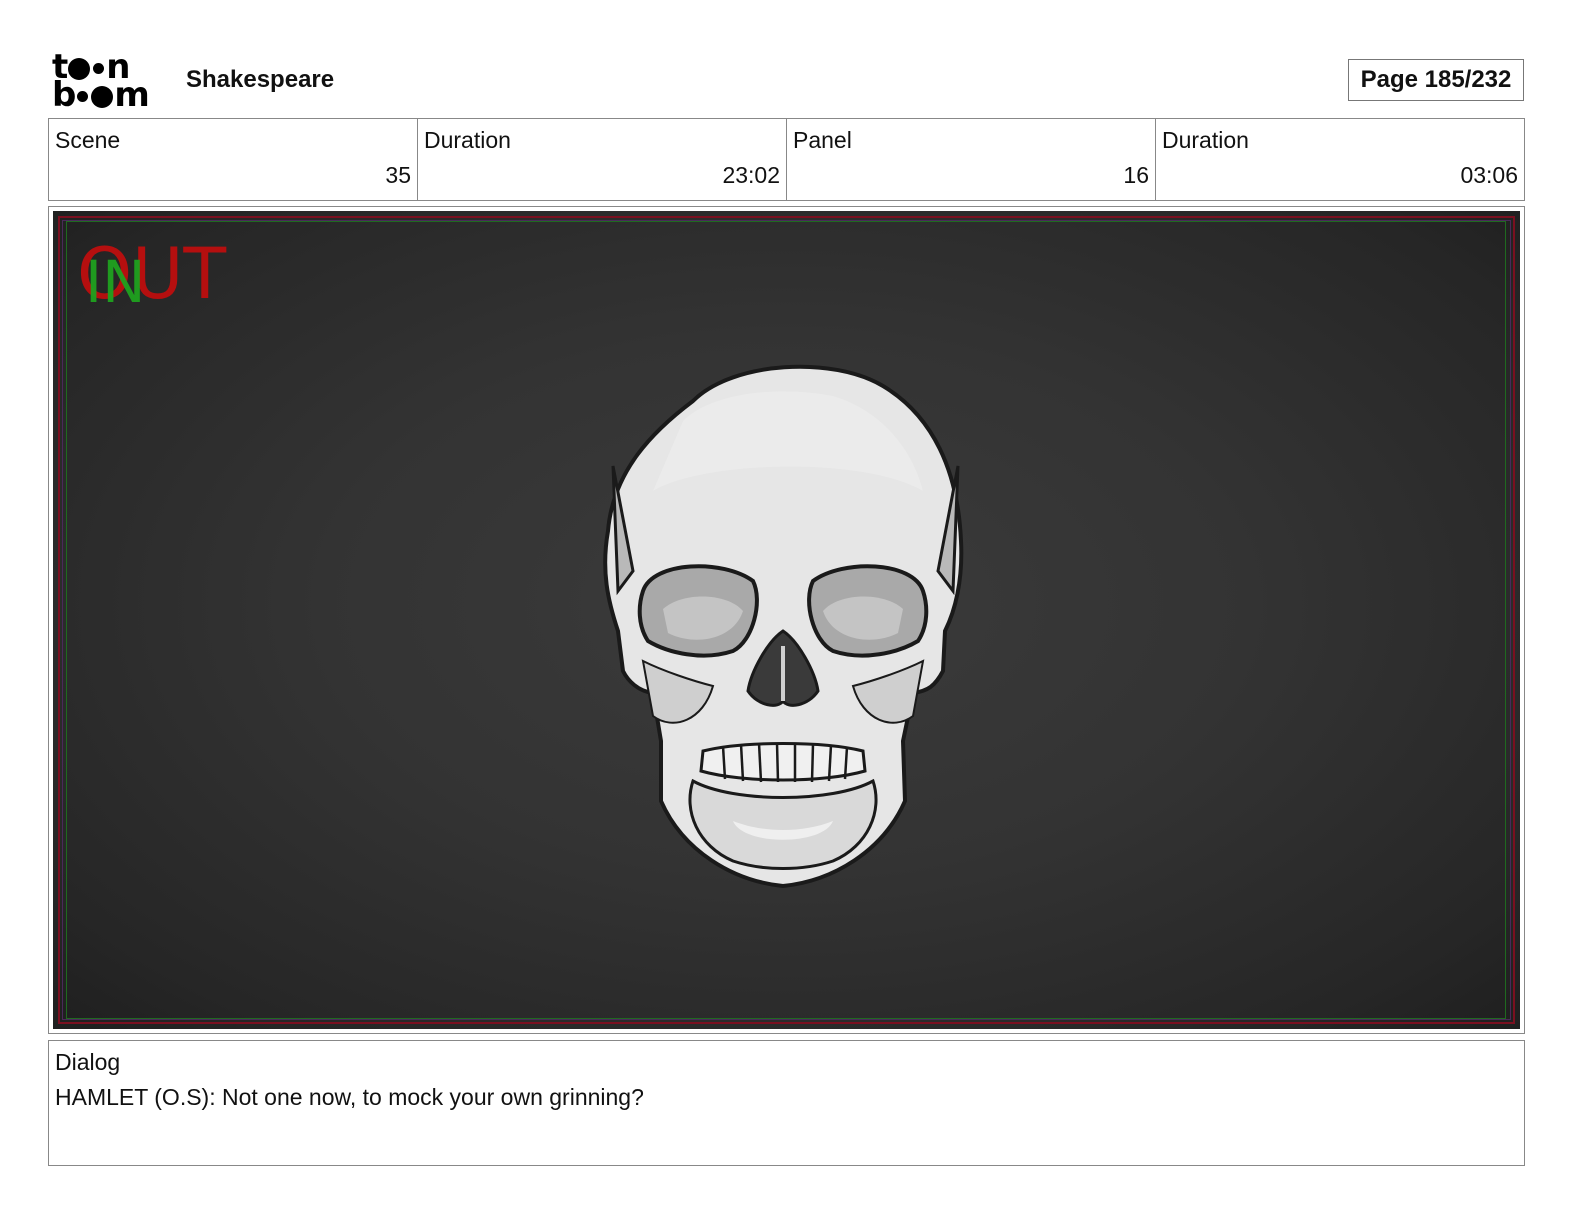 Image resolution: width=1584 pixels, height=1224 pixels. I want to click on panel-duration-cell: Duration 03:06, so click(1340, 159).